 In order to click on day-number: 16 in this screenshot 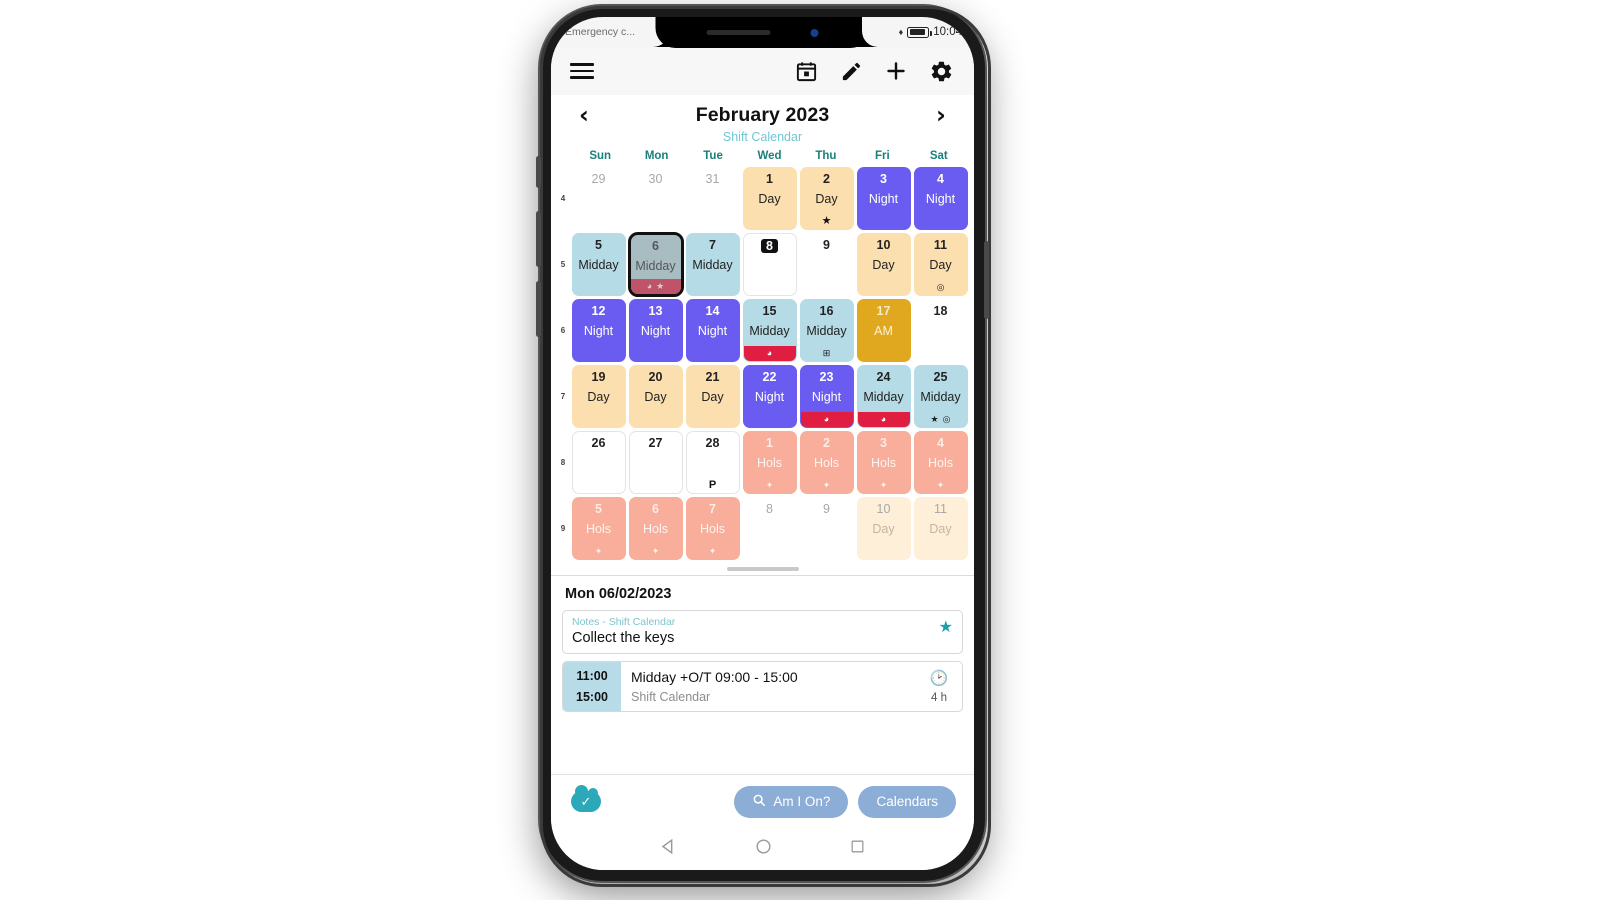, I will do `click(826, 310)`.